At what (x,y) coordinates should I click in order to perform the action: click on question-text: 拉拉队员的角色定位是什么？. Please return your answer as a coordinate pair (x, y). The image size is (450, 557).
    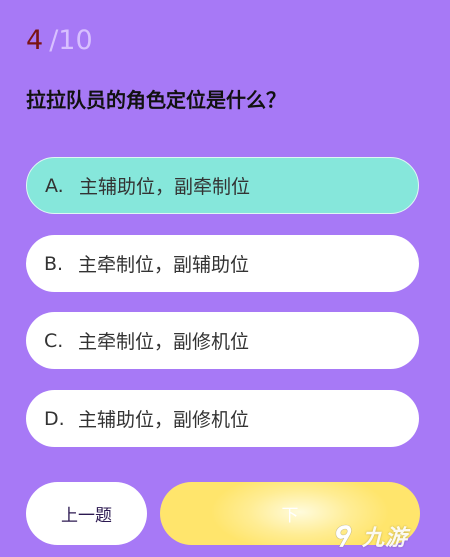
    Looking at the image, I should click on (156, 100).